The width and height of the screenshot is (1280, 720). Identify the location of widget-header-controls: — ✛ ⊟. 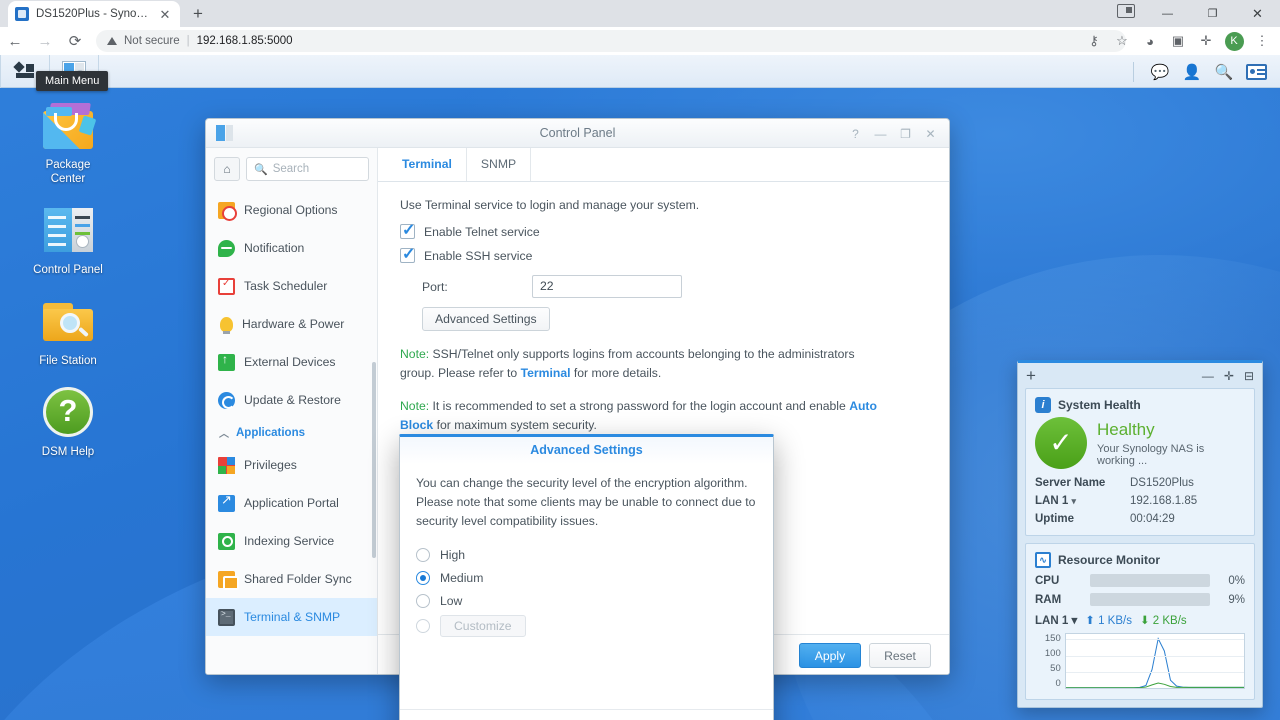
(1228, 376).